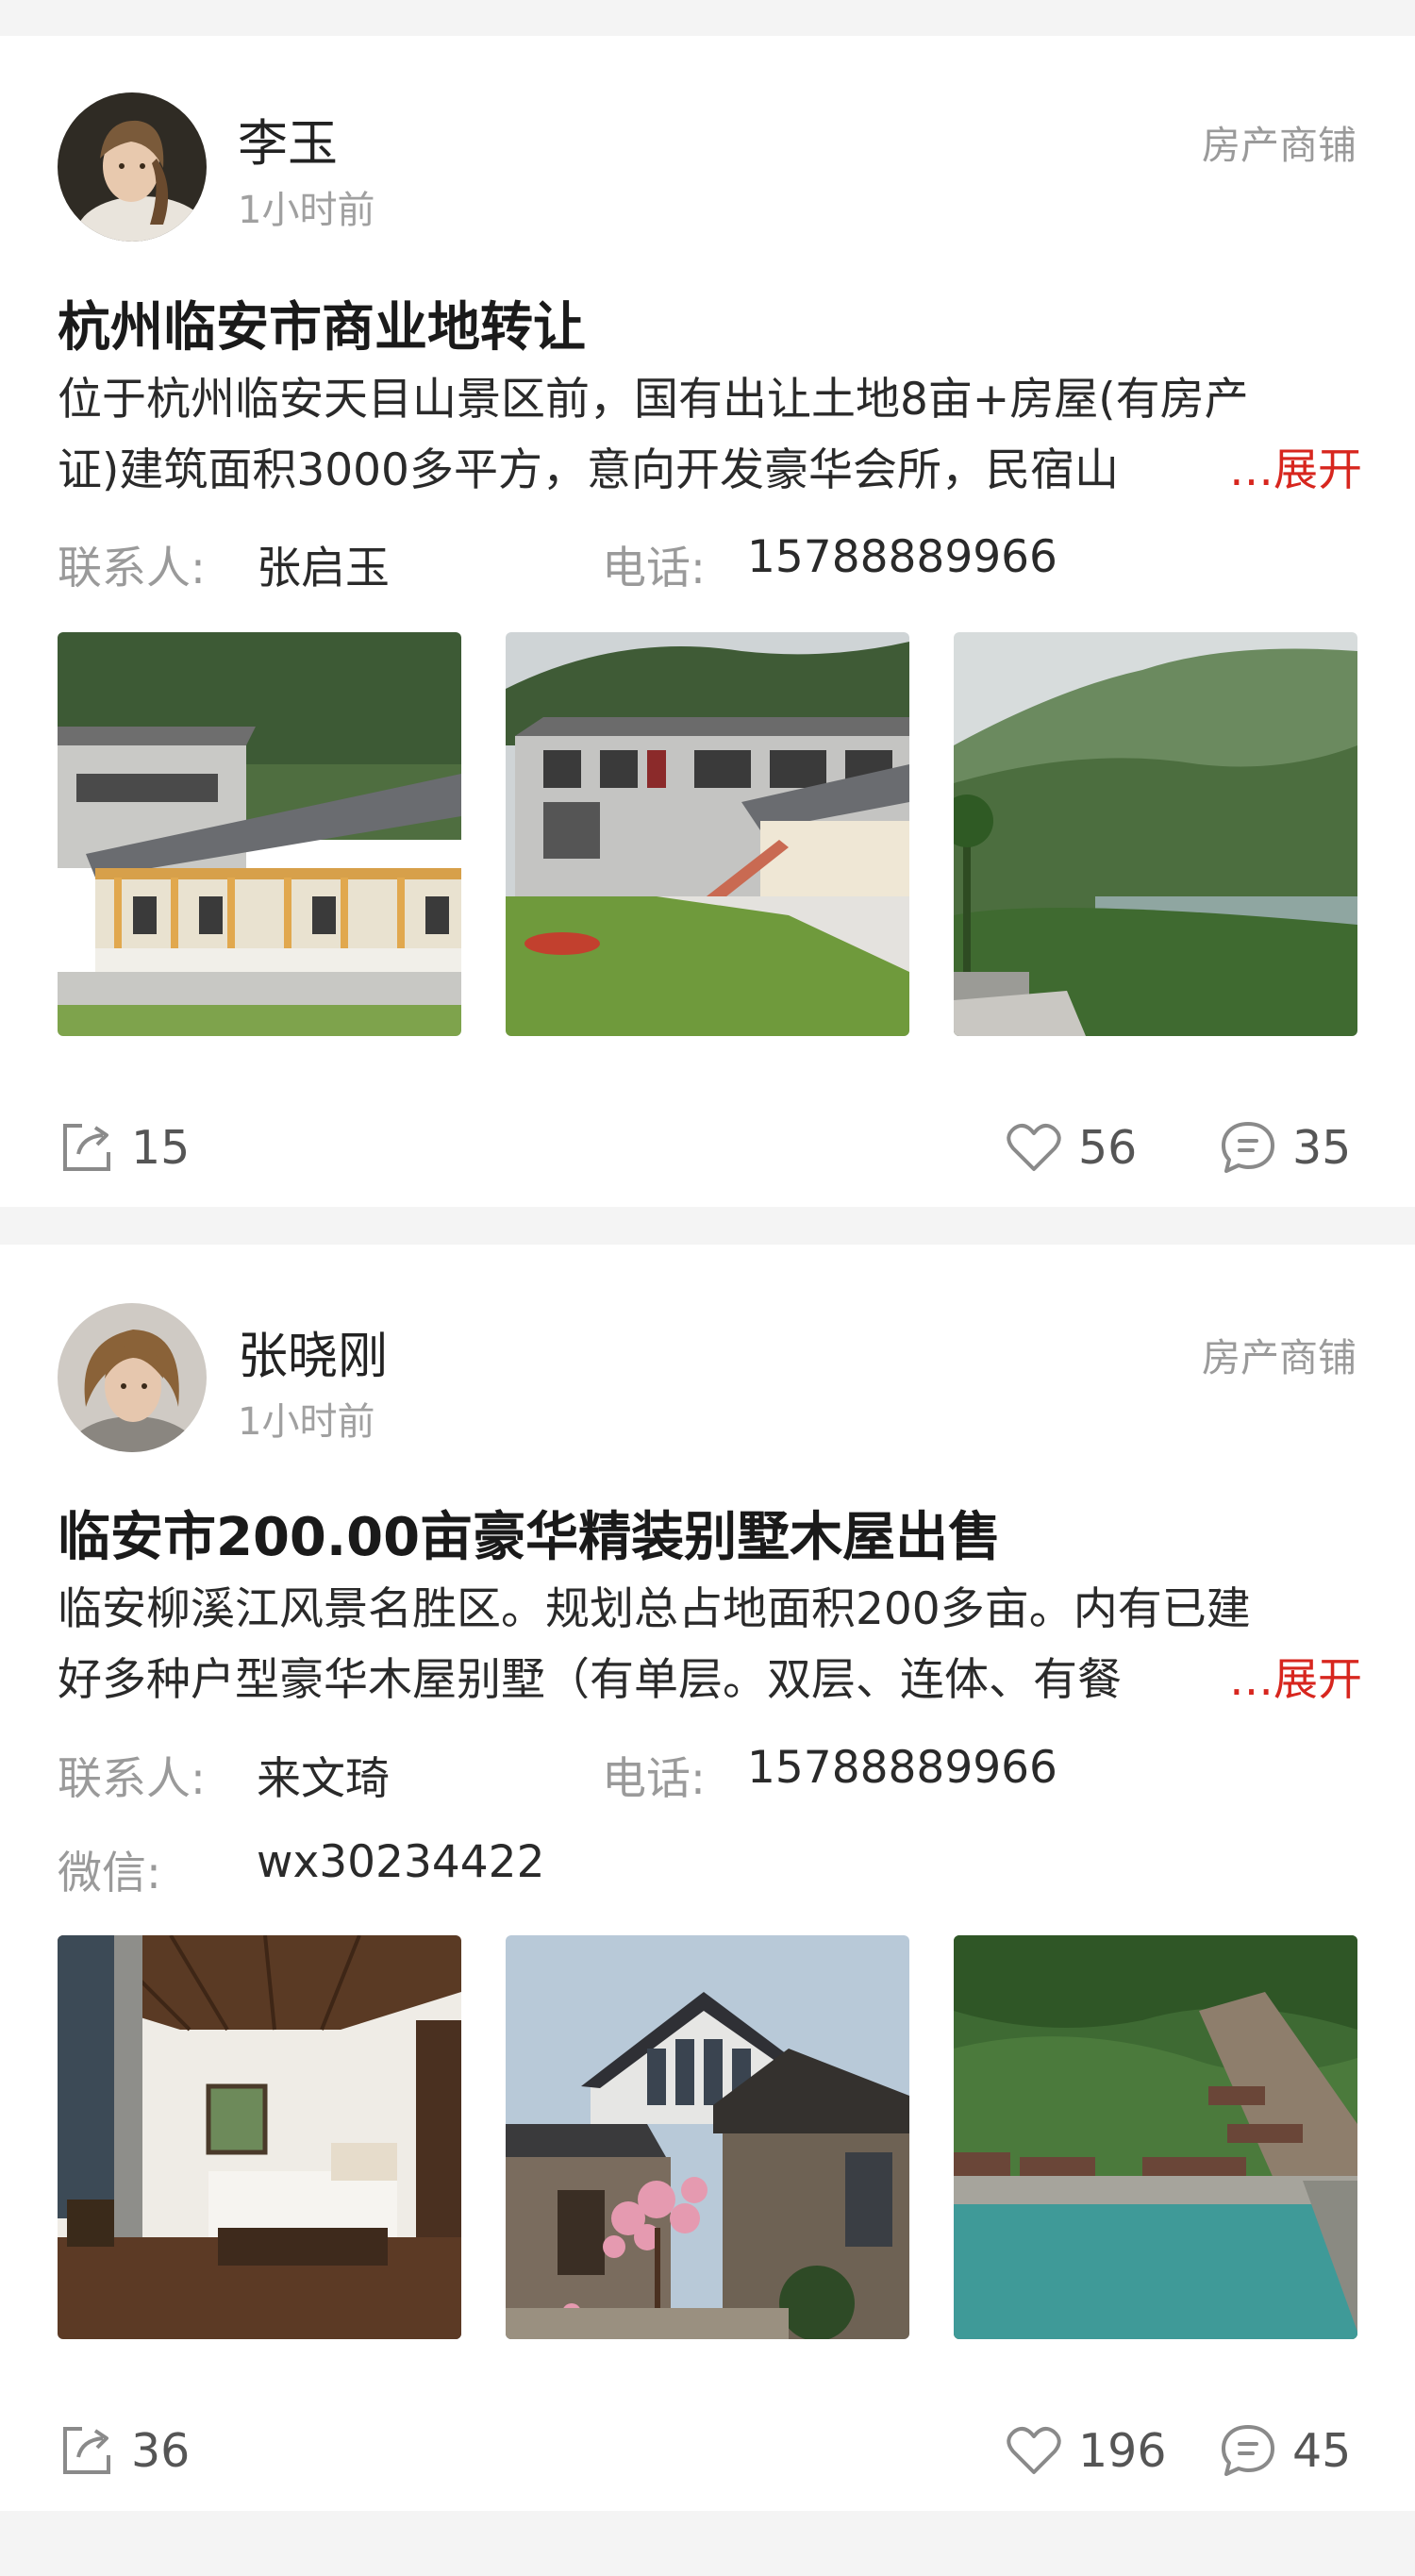  What do you see at coordinates (1108, 1147) in the screenshot?
I see `like-count: 56` at bounding box center [1108, 1147].